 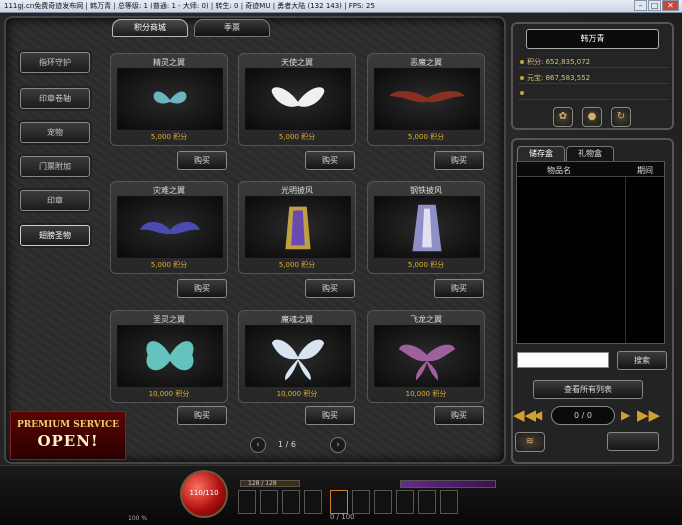 I want to click on shop-item-card: 精灵之翼 5,000 积分, so click(x=169, y=99).